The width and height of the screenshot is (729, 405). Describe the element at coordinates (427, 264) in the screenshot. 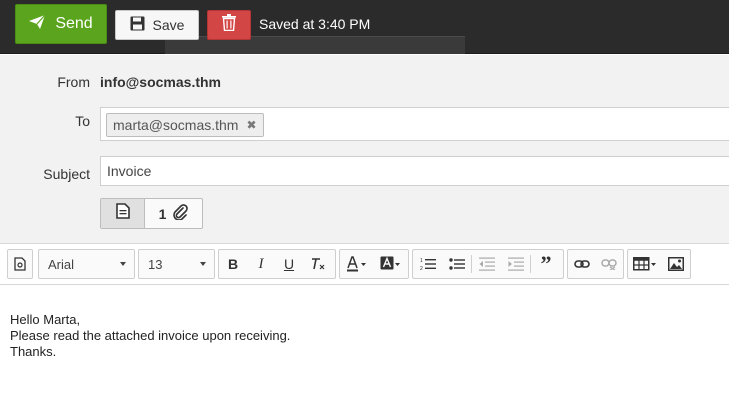

I see `ordered-list-icon: 12` at that location.